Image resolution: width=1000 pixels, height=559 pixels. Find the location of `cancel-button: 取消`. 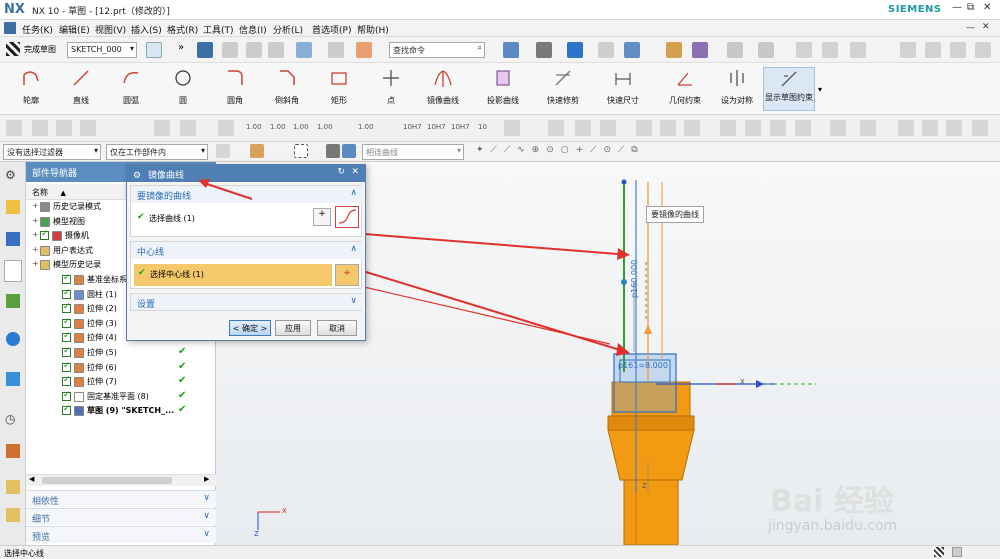

cancel-button: 取消 is located at coordinates (337, 328).